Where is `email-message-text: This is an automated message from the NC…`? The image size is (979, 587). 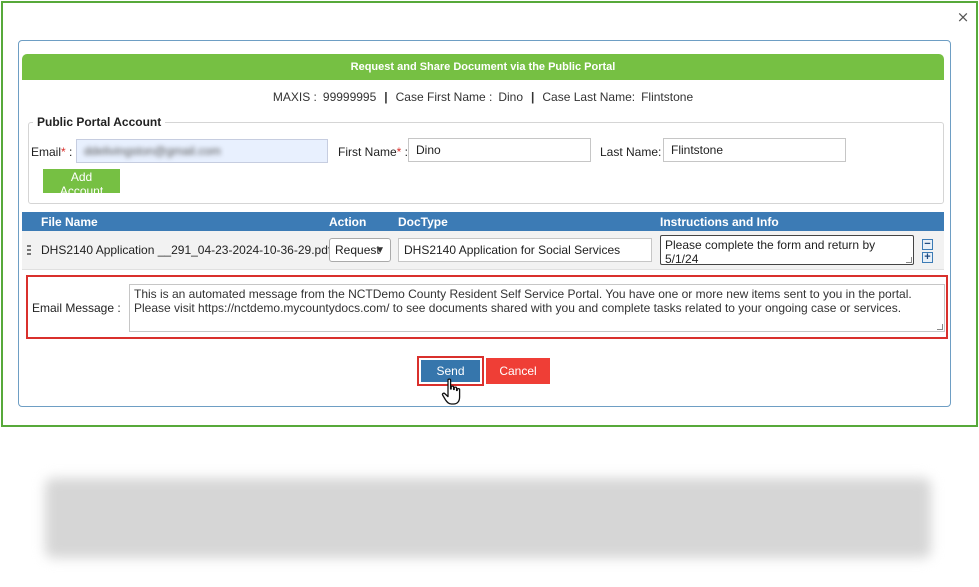 email-message-text: This is an automated message from the NC… is located at coordinates (523, 301).